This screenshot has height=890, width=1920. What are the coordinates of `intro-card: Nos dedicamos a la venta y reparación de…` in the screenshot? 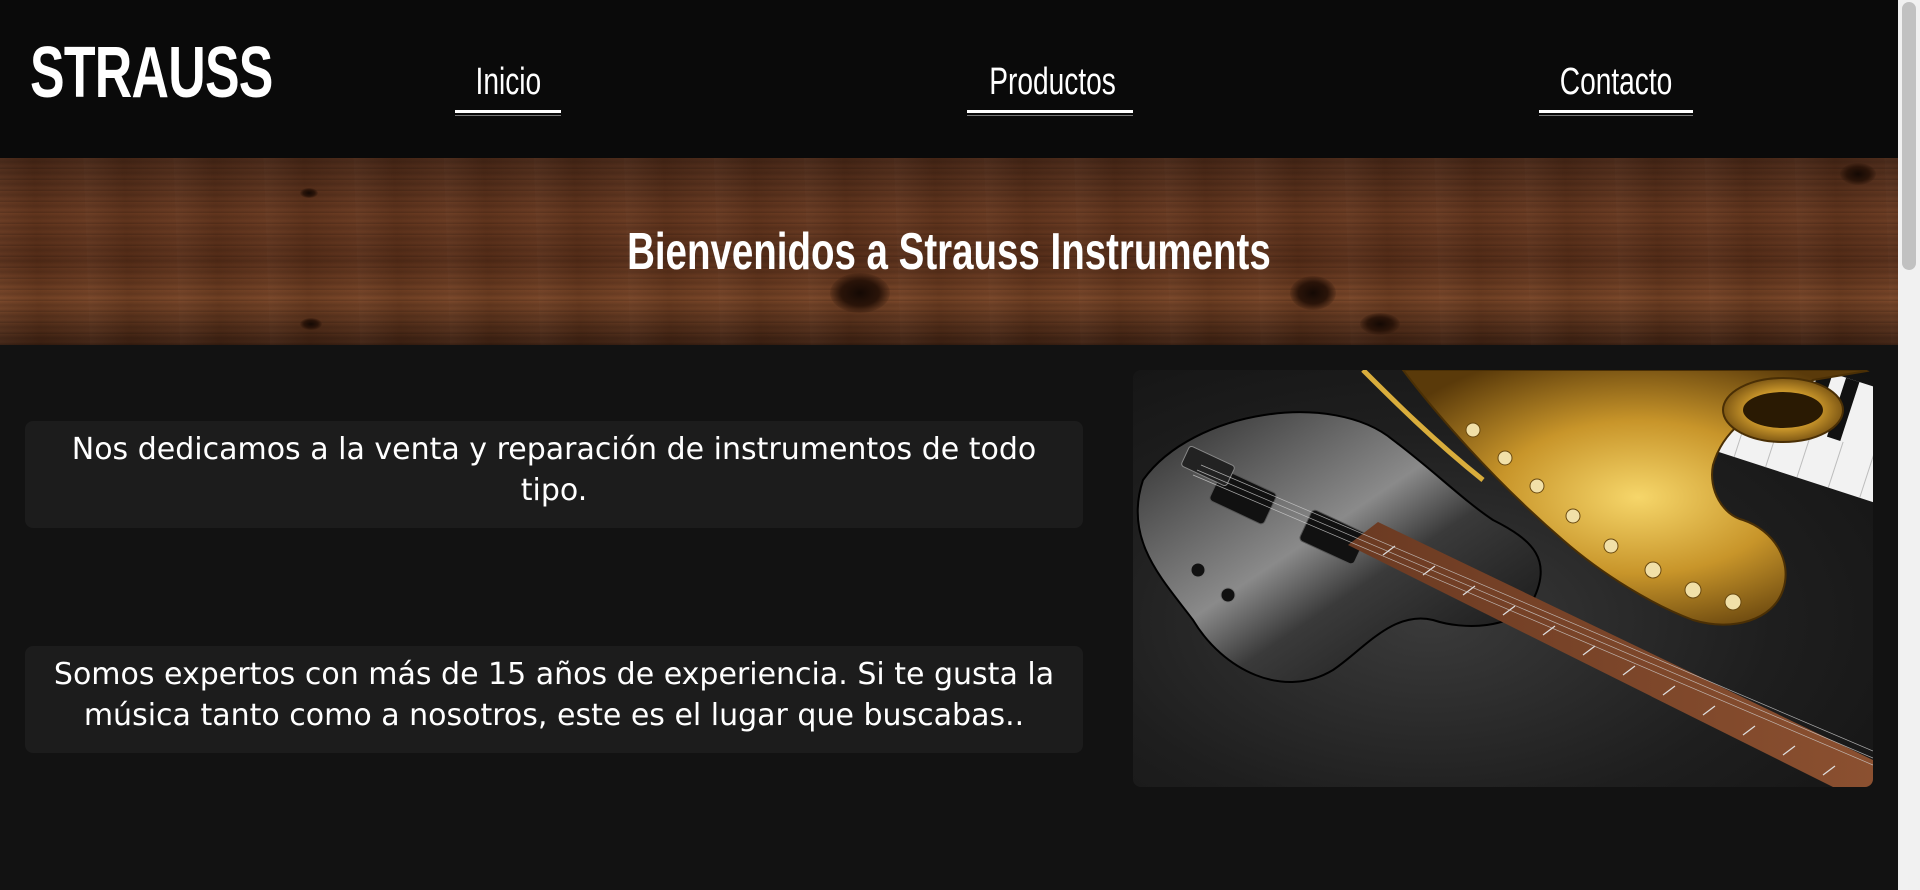 It's located at (554, 474).